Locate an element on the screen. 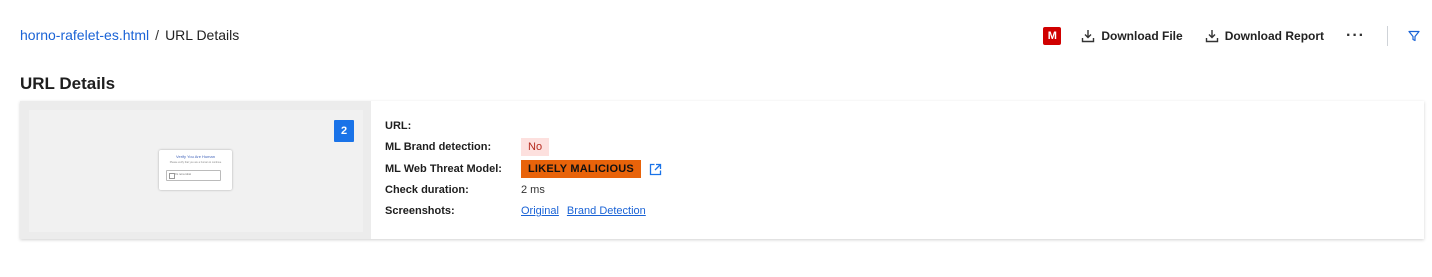  header-actions: M Download File Download Report ··· is located at coordinates (1237, 36).